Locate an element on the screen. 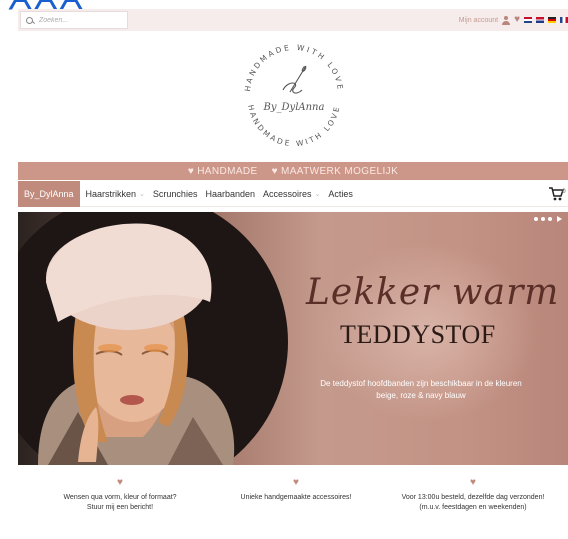  hero-title: TEDDYSTOF is located at coordinates (418, 334).